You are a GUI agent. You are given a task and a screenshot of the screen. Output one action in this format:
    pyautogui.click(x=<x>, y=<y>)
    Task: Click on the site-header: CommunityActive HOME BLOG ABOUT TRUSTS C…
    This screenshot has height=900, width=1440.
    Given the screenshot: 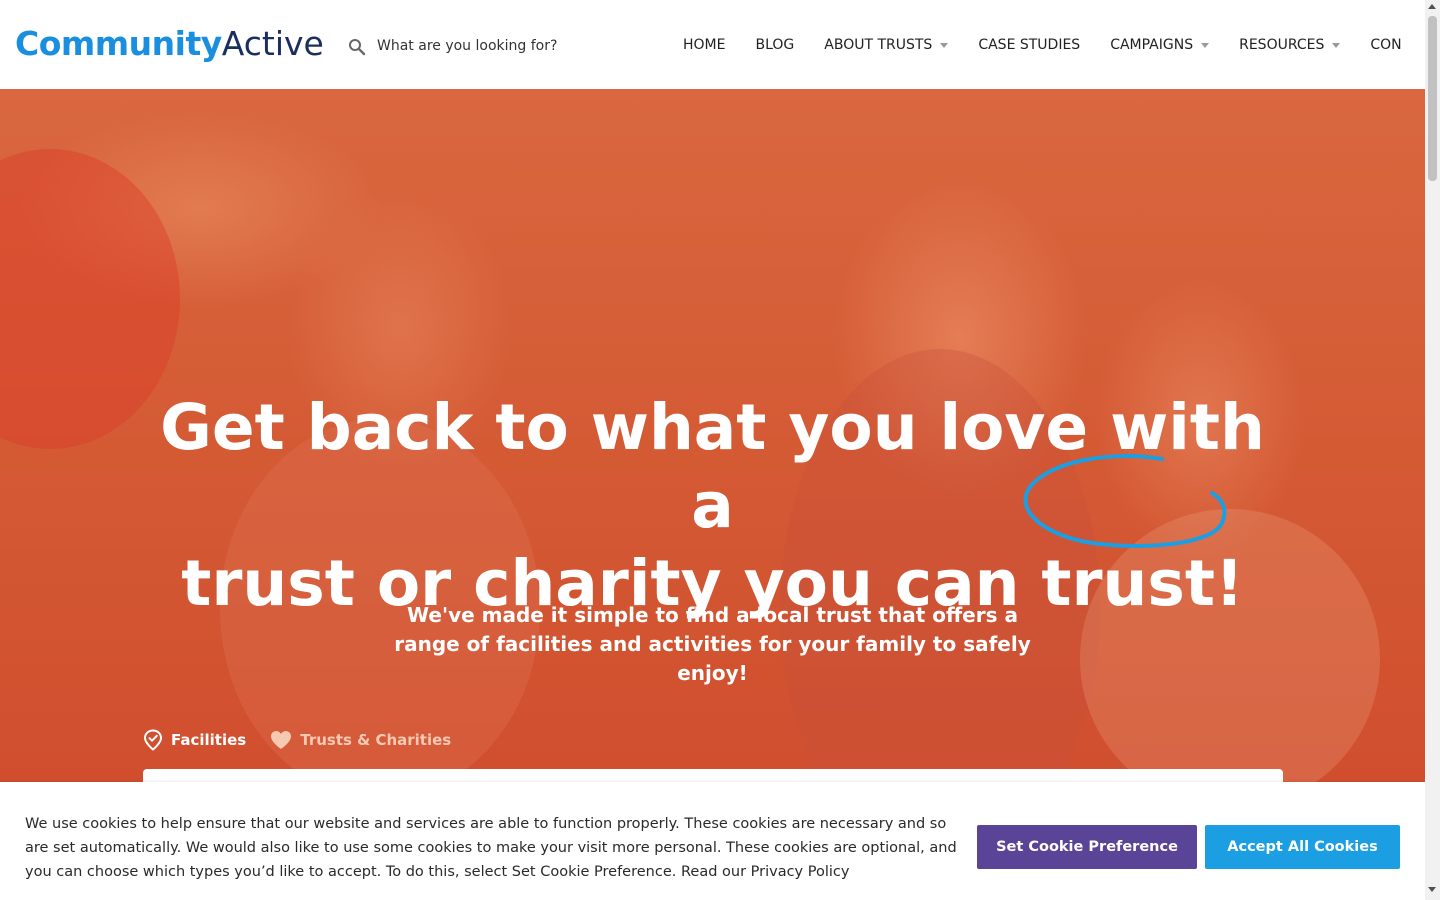 What is the action you would take?
    pyautogui.click(x=712, y=44)
    